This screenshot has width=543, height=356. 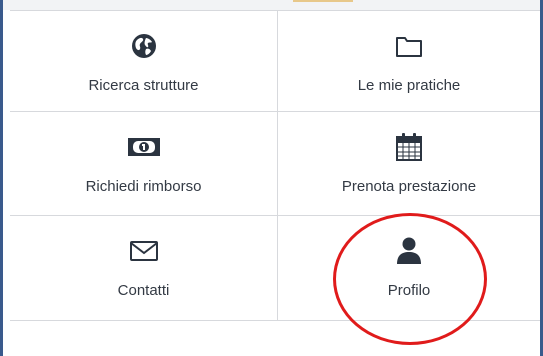 What do you see at coordinates (409, 268) in the screenshot?
I see `tile-profilo: Profilo` at bounding box center [409, 268].